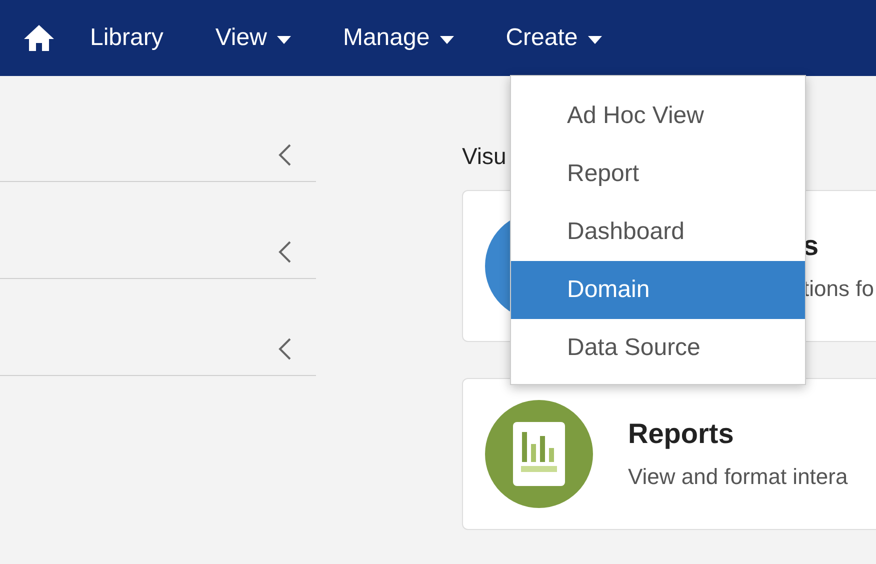  What do you see at coordinates (539, 454) in the screenshot?
I see `report-chart-icon` at bounding box center [539, 454].